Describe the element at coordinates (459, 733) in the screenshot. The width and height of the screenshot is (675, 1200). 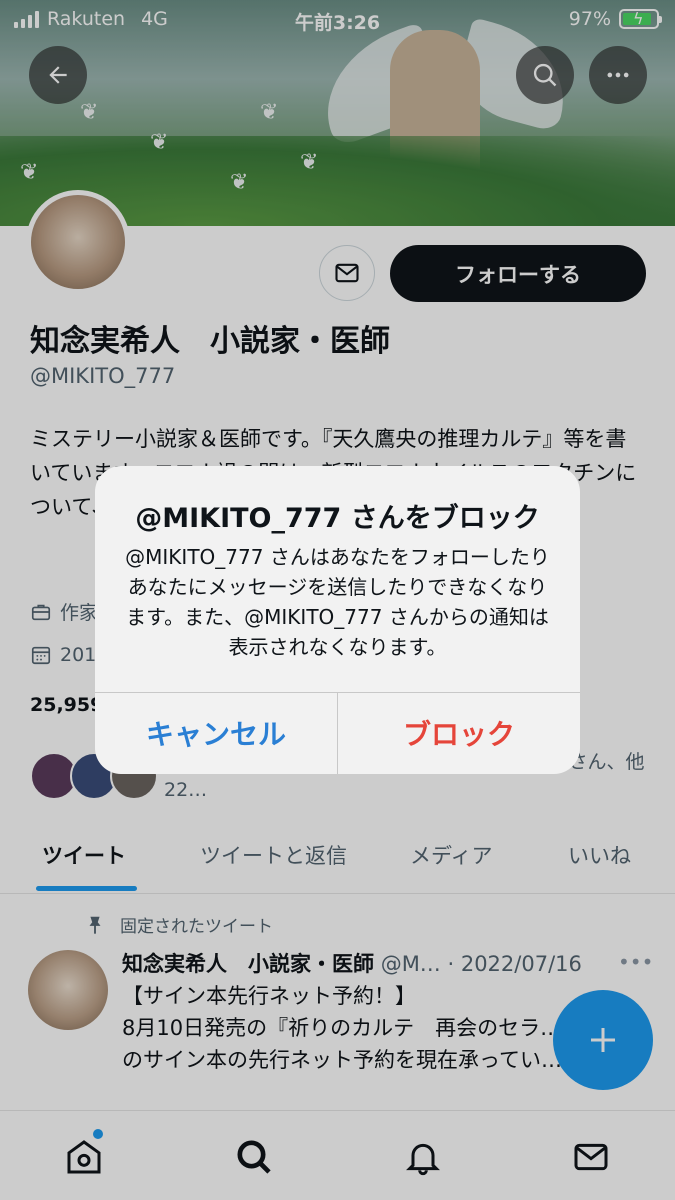
I see `block-button: ブロック` at that location.